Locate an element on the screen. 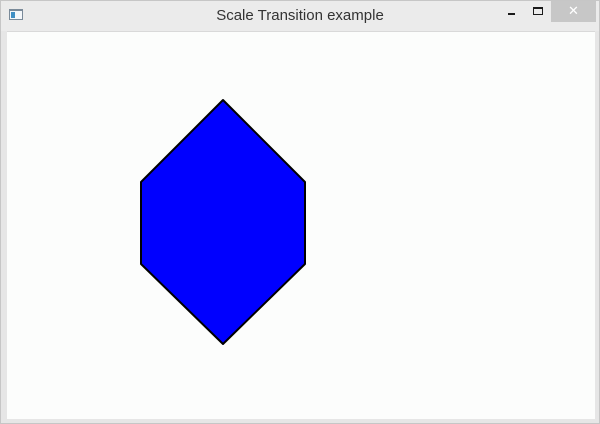 This screenshot has width=600, height=424. maximize-icon is located at coordinates (538, 11).